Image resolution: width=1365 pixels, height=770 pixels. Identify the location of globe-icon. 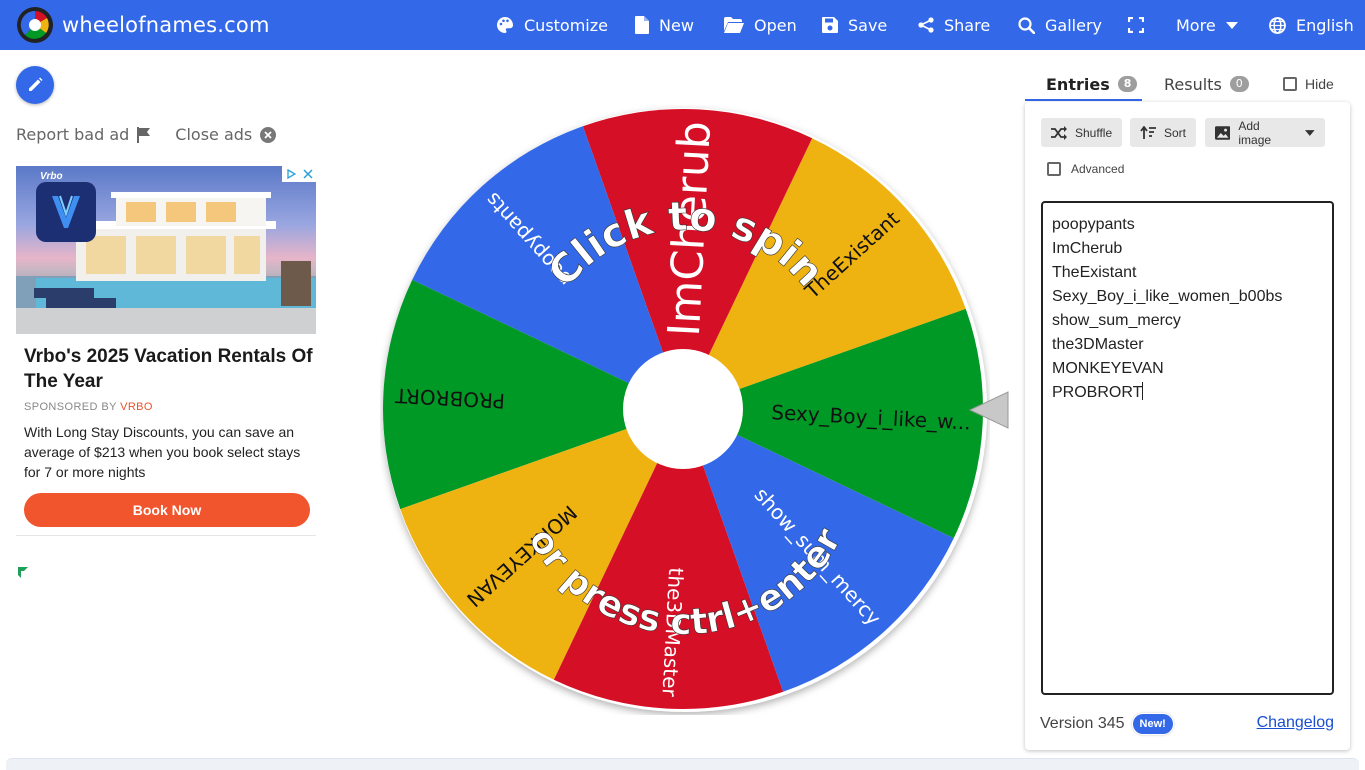
(1277, 25).